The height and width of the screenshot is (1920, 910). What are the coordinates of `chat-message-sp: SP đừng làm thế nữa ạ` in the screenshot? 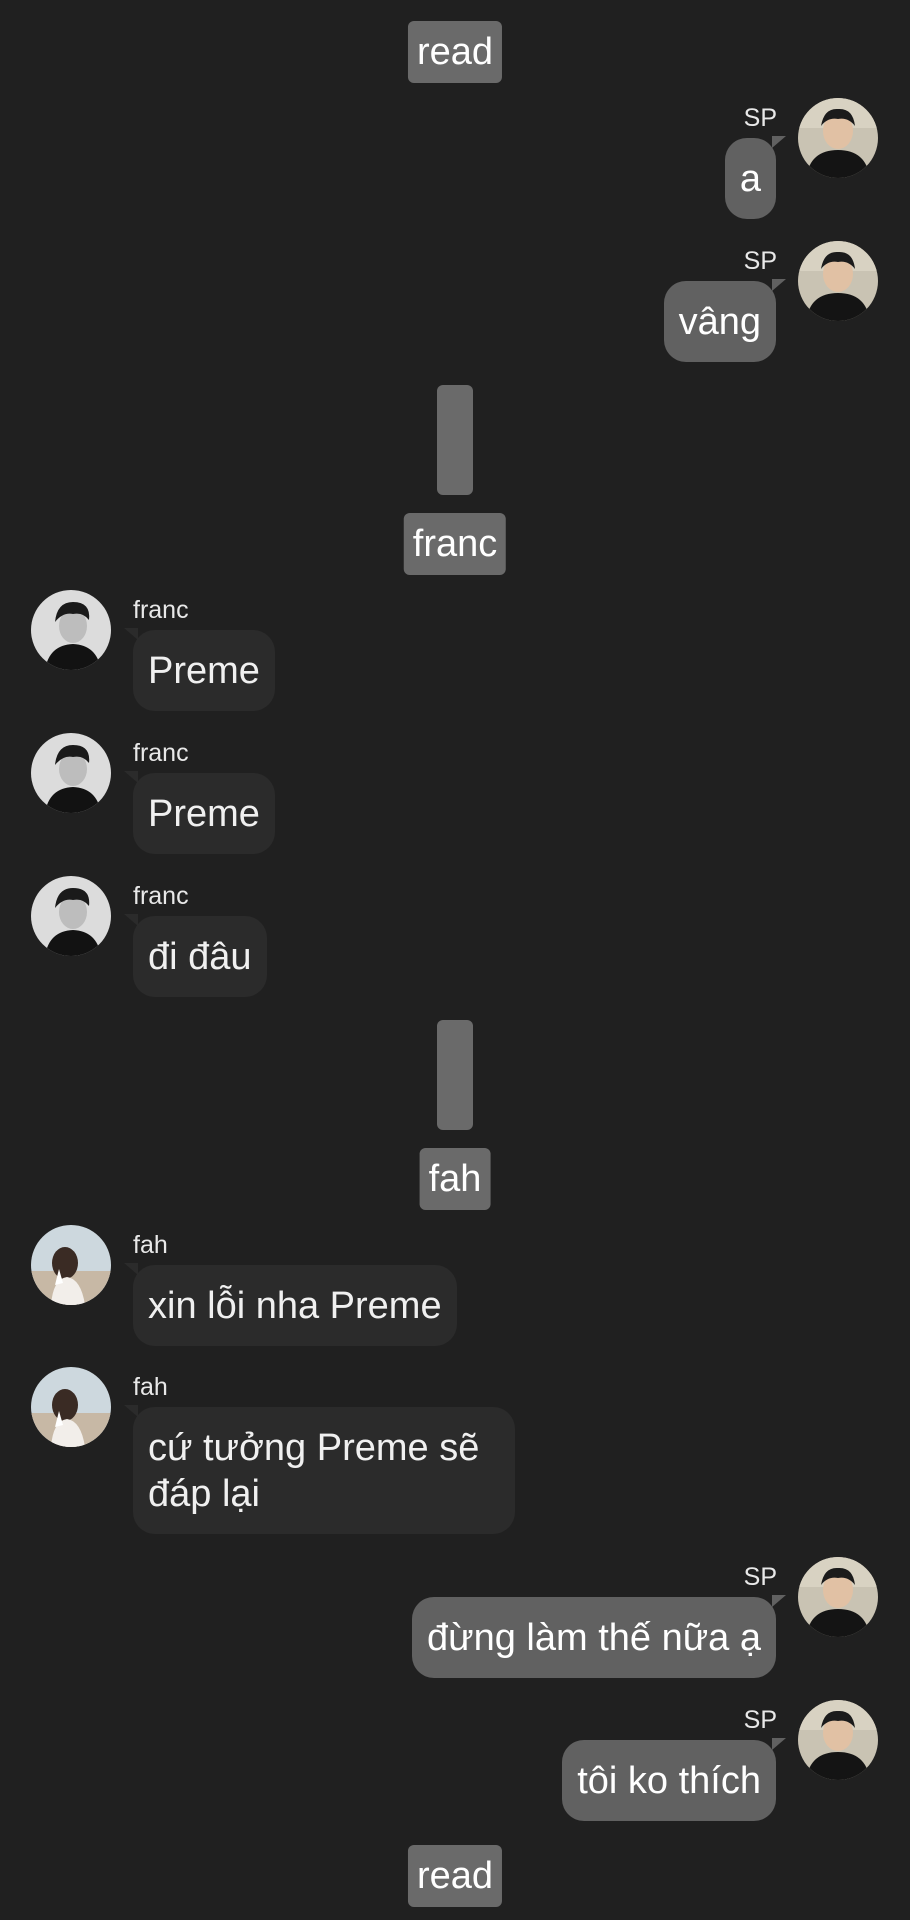 It's located at (455, 1617).